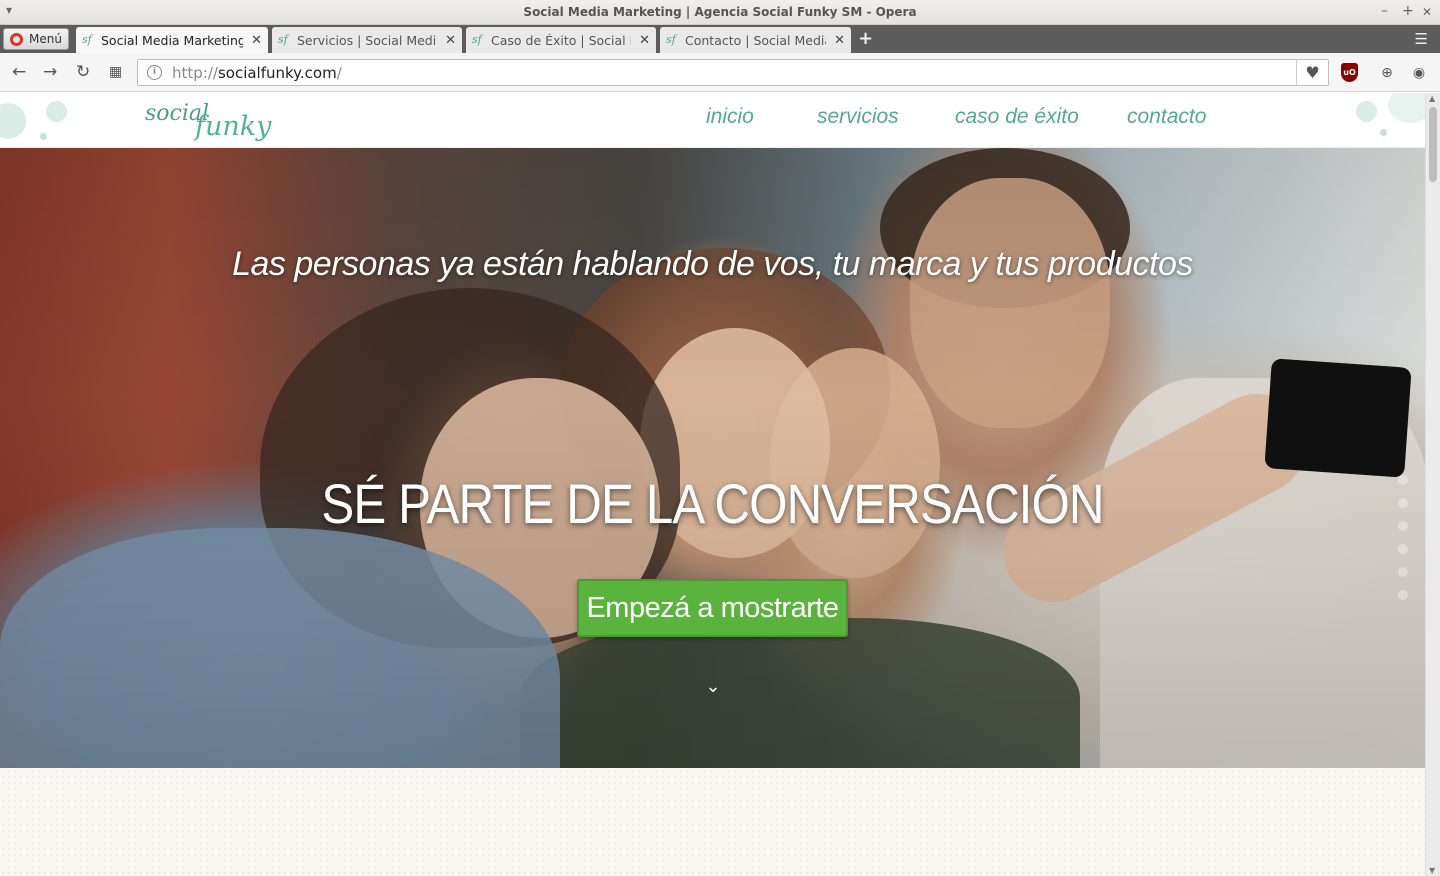 This screenshot has width=1440, height=876. What do you see at coordinates (277, 72) in the screenshot?
I see `url-host: socialfunky.com` at bounding box center [277, 72].